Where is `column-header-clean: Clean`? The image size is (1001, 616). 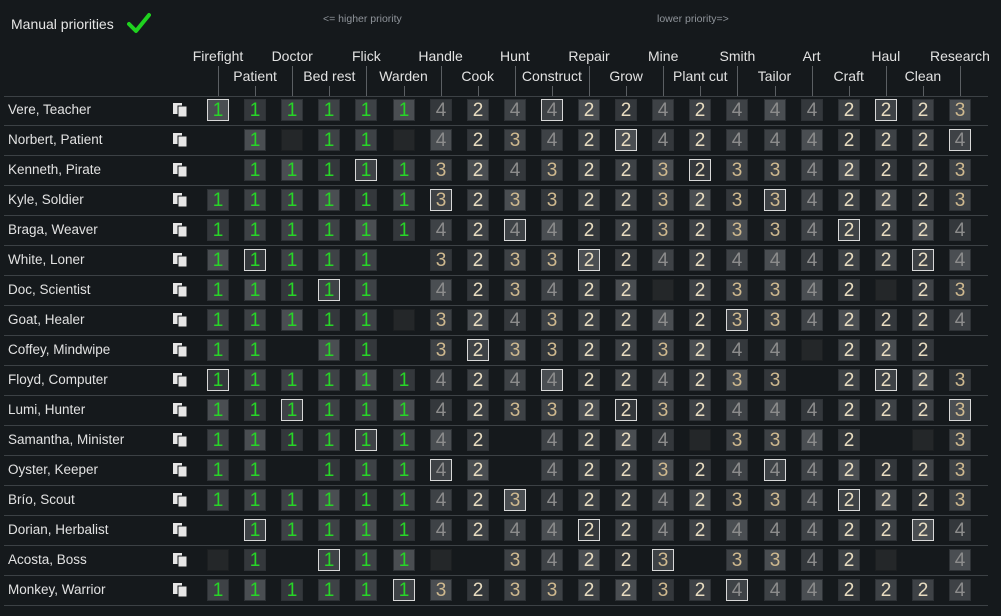
column-header-clean: Clean is located at coordinates (923, 76).